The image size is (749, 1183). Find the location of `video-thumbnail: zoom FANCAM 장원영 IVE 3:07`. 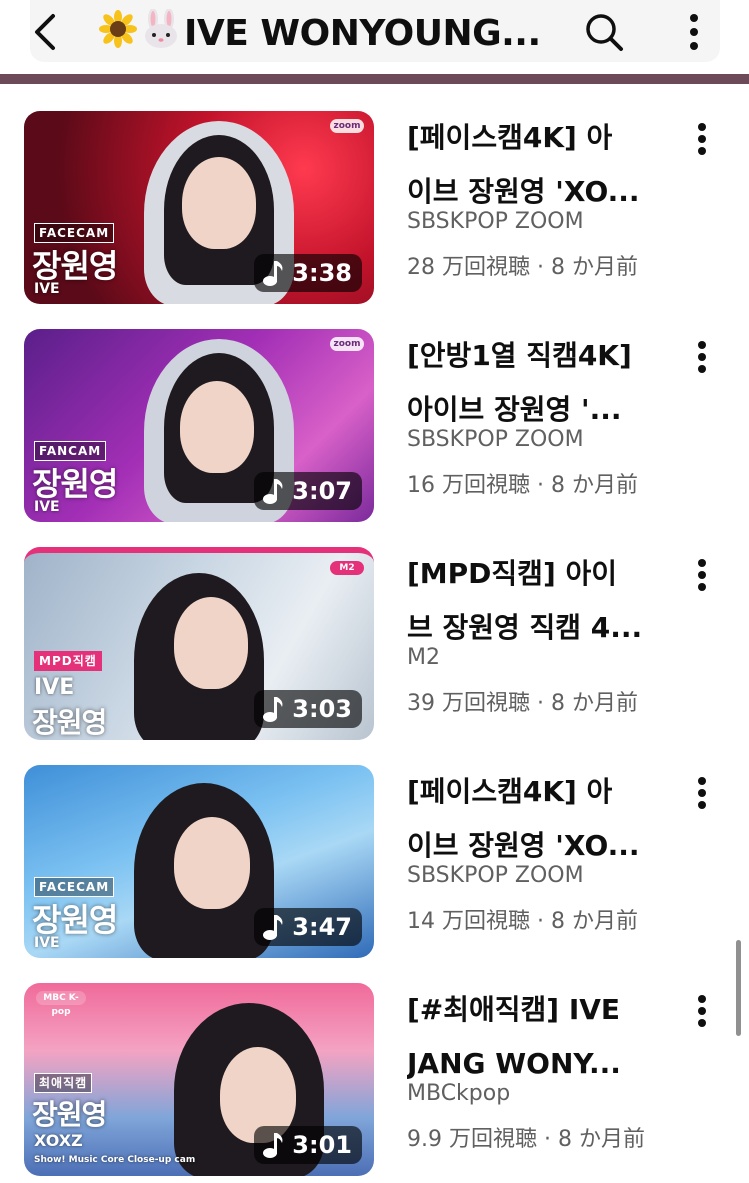

video-thumbnail: zoom FANCAM 장원영 IVE 3:07 is located at coordinates (199, 425).